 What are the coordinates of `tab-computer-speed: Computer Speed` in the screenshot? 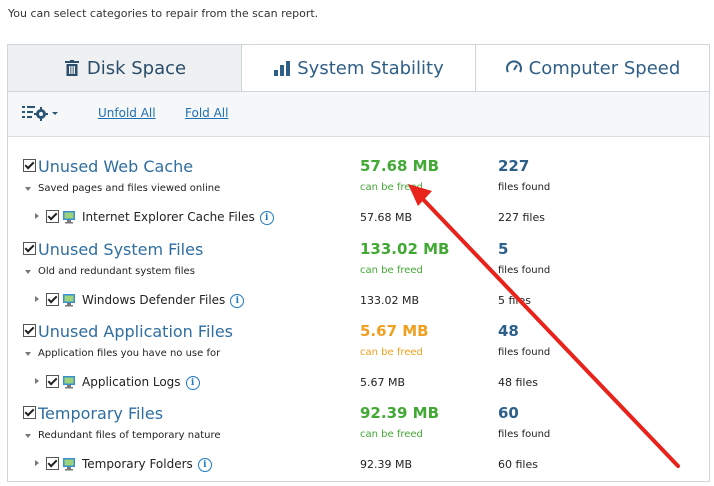 It's located at (592, 68).